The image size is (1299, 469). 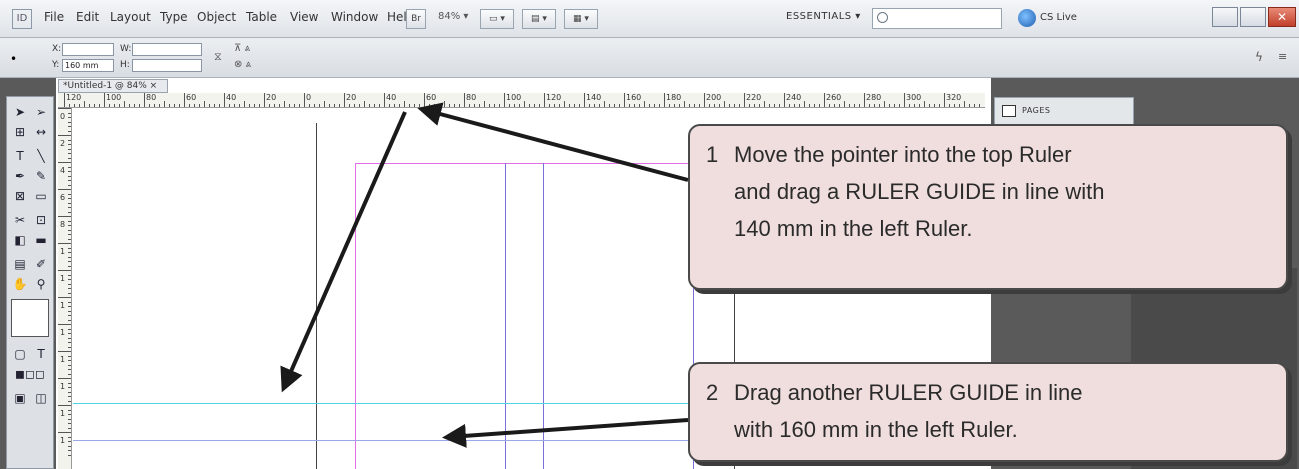 I want to click on workspace-switcher: ESSENTIALS ▾, so click(x=823, y=16).